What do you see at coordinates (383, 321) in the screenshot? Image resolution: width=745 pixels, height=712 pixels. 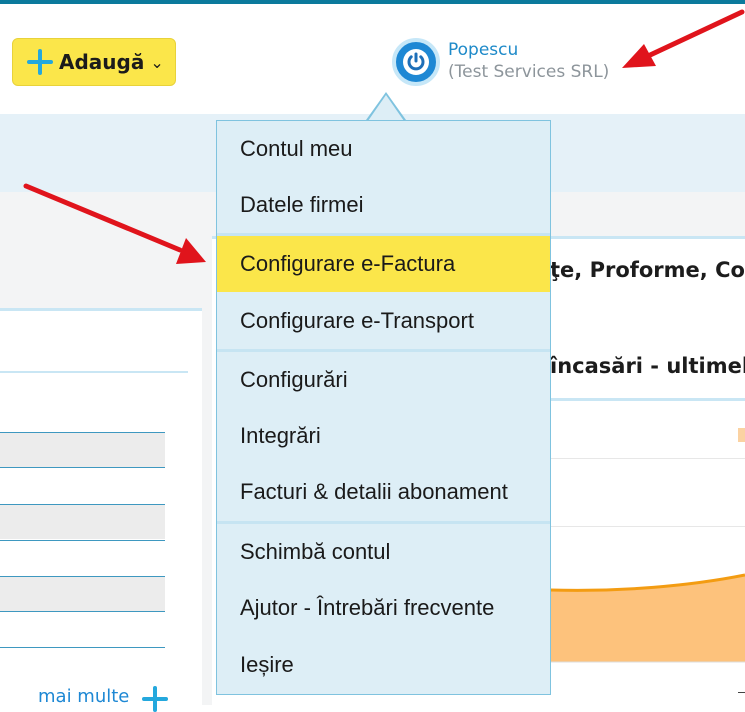 I see `menu-item-configurare-etransport: Configurare e-Transport` at bounding box center [383, 321].